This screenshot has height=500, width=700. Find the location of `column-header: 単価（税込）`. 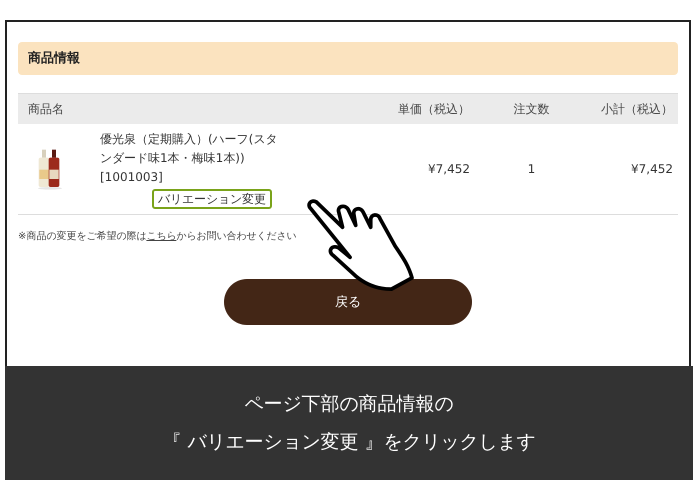

column-header: 単価（税込） is located at coordinates (434, 109).